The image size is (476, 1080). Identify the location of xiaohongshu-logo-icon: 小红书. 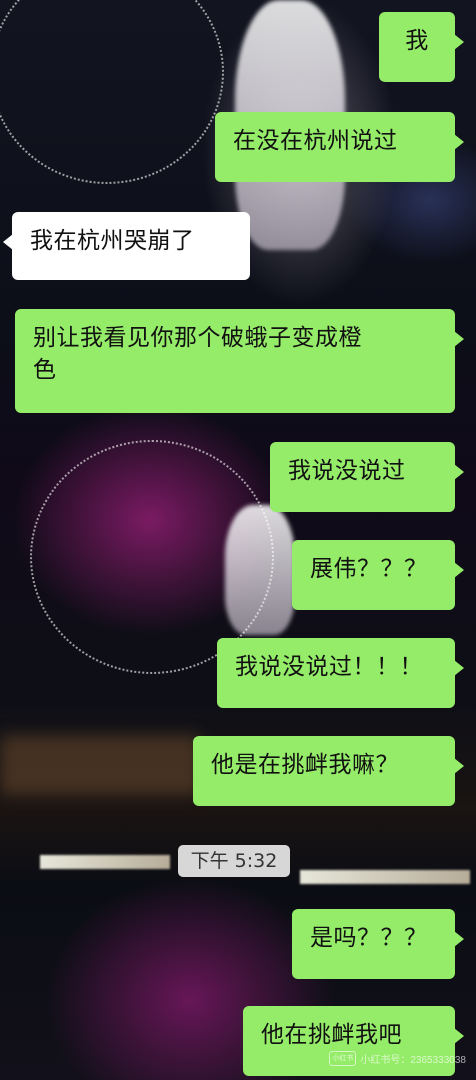
(343, 1058).